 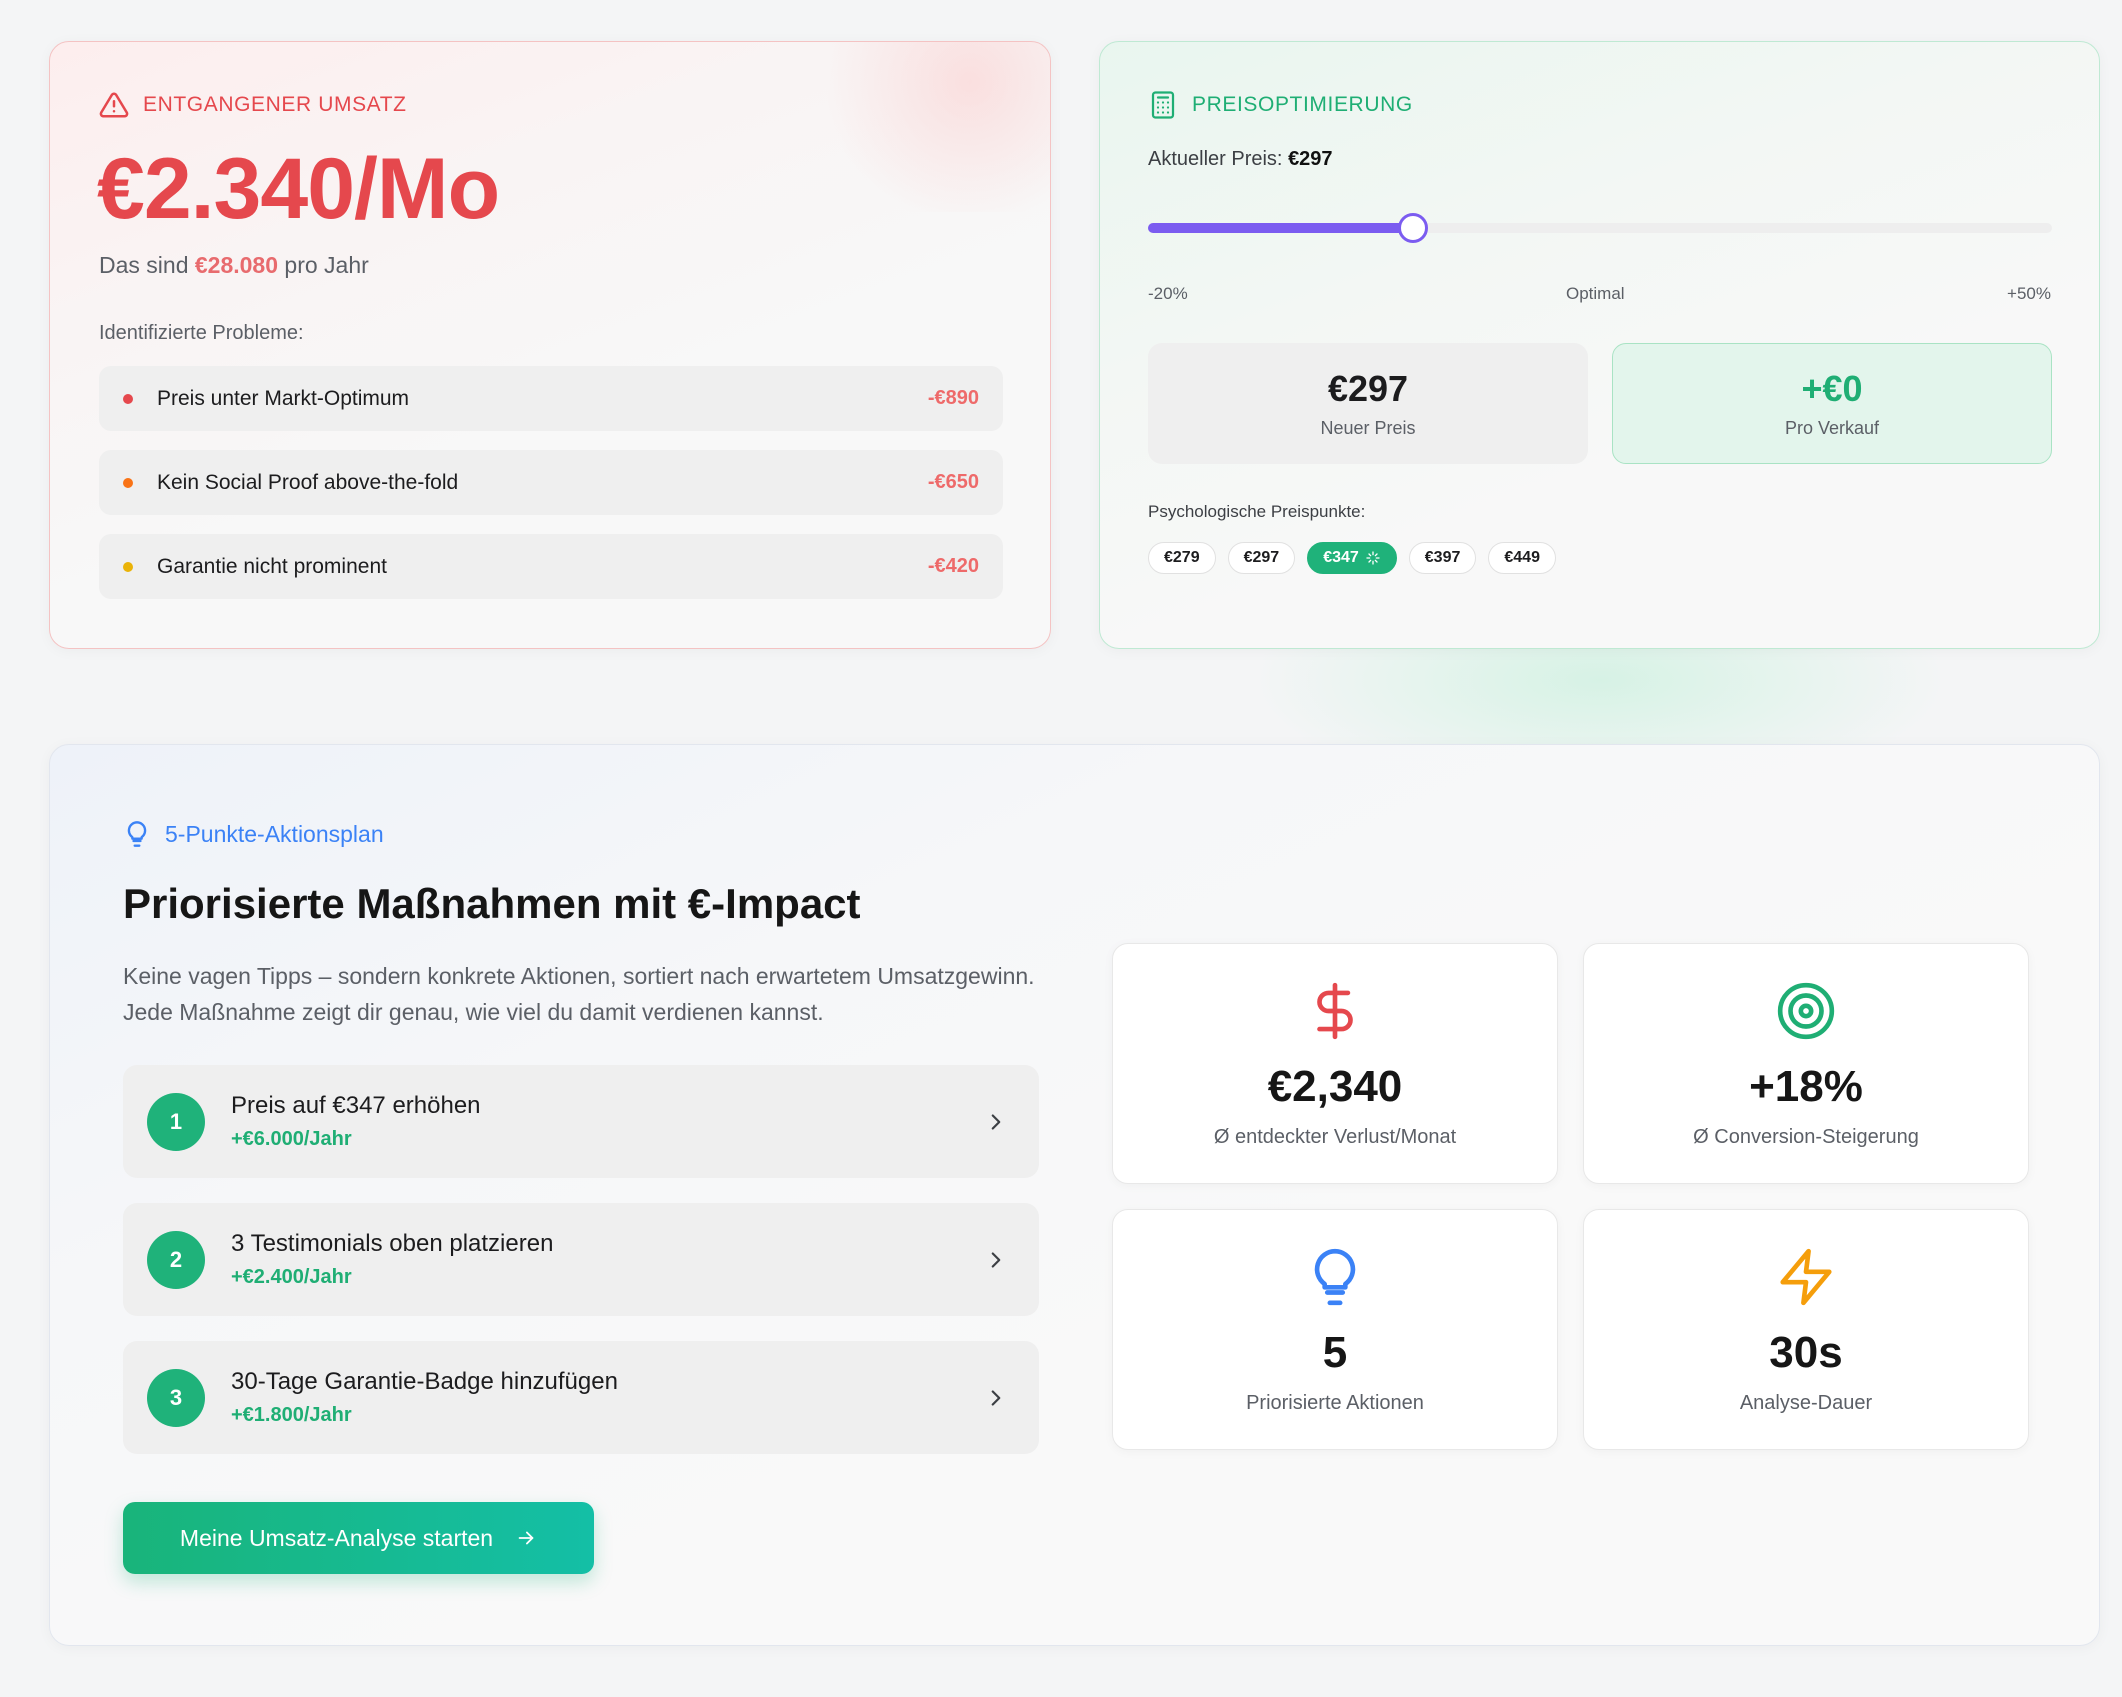 What do you see at coordinates (1832, 428) in the screenshot?
I see `per-sale-label: Pro Verkauf` at bounding box center [1832, 428].